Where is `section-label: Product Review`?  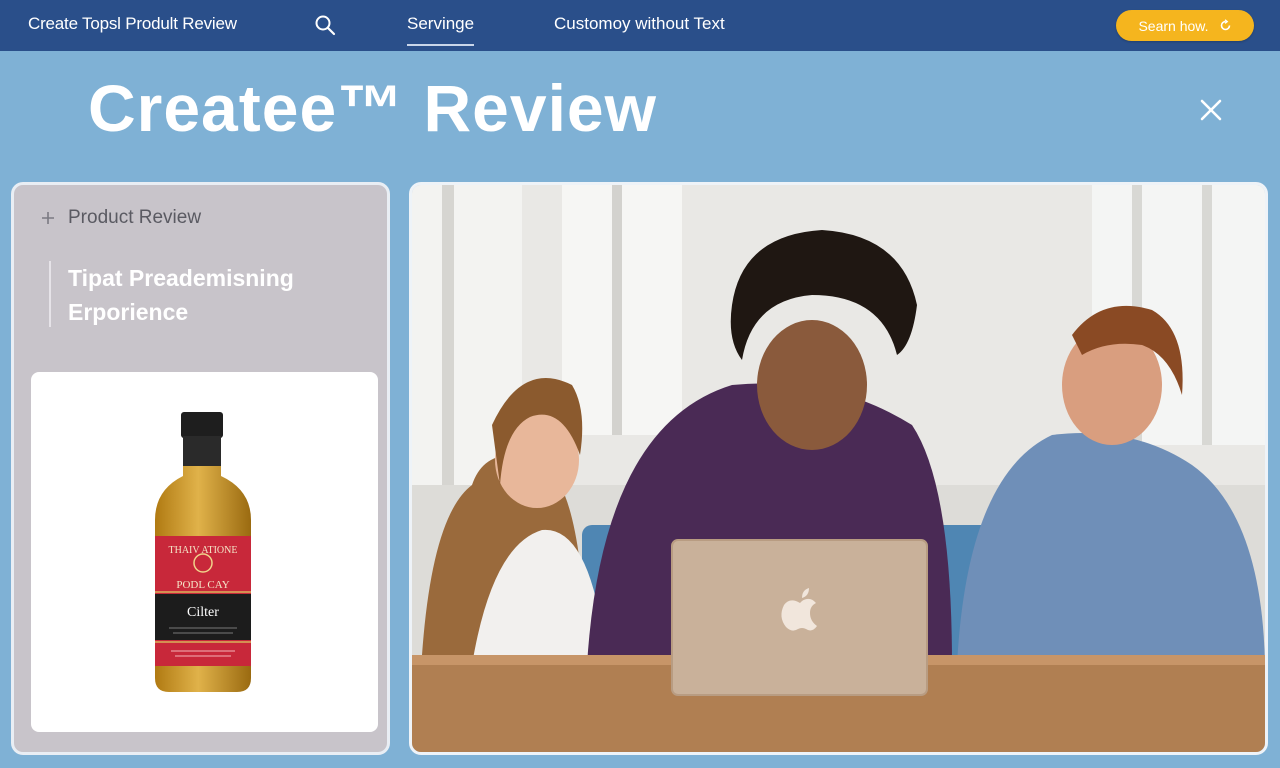
section-label: Product Review is located at coordinates (135, 217).